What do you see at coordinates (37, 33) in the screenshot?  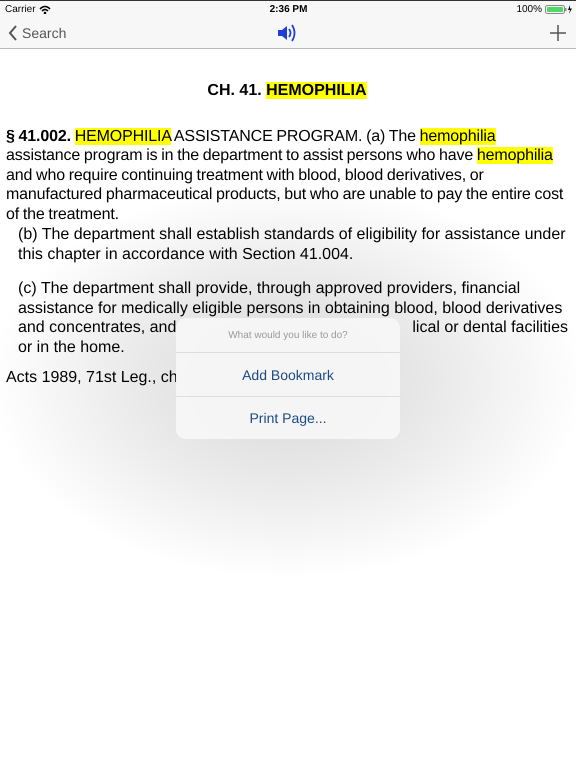 I see `back-button: Search` at bounding box center [37, 33].